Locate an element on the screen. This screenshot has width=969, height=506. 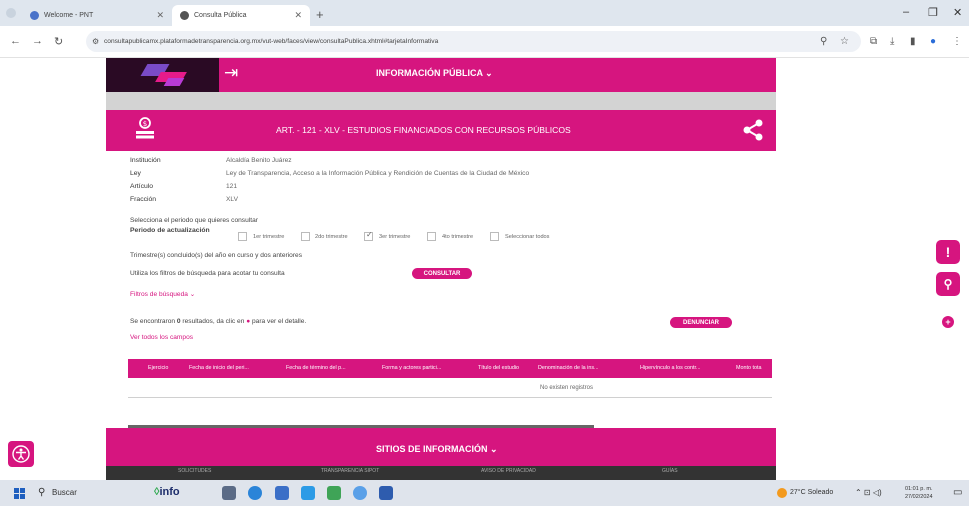
checkbox-1er-trimestre is located at coordinates (242, 236).